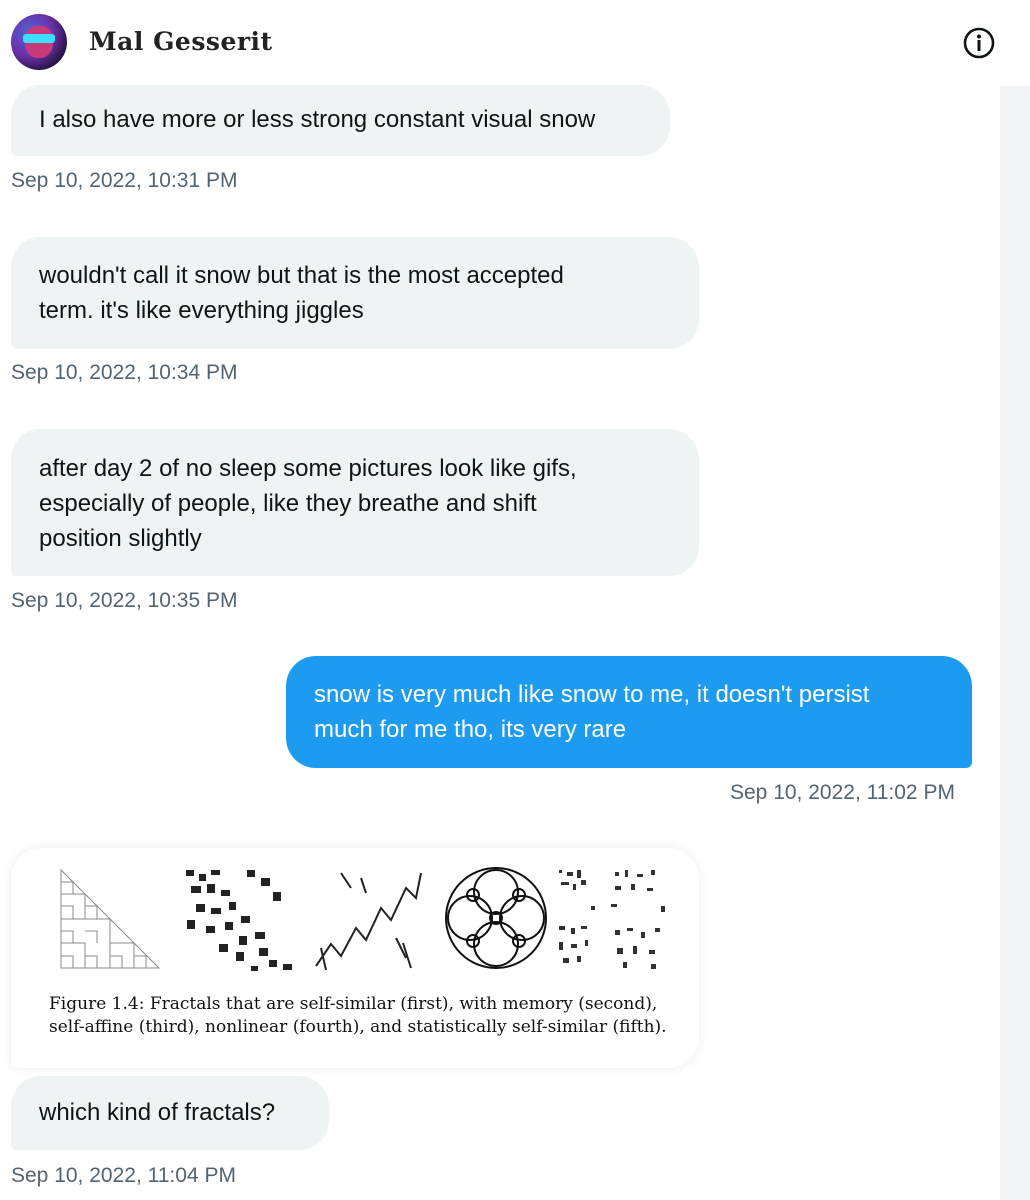 The width and height of the screenshot is (1030, 1200). Describe the element at coordinates (515, 42) in the screenshot. I see `conversation-header: Mal Gesserit` at that location.